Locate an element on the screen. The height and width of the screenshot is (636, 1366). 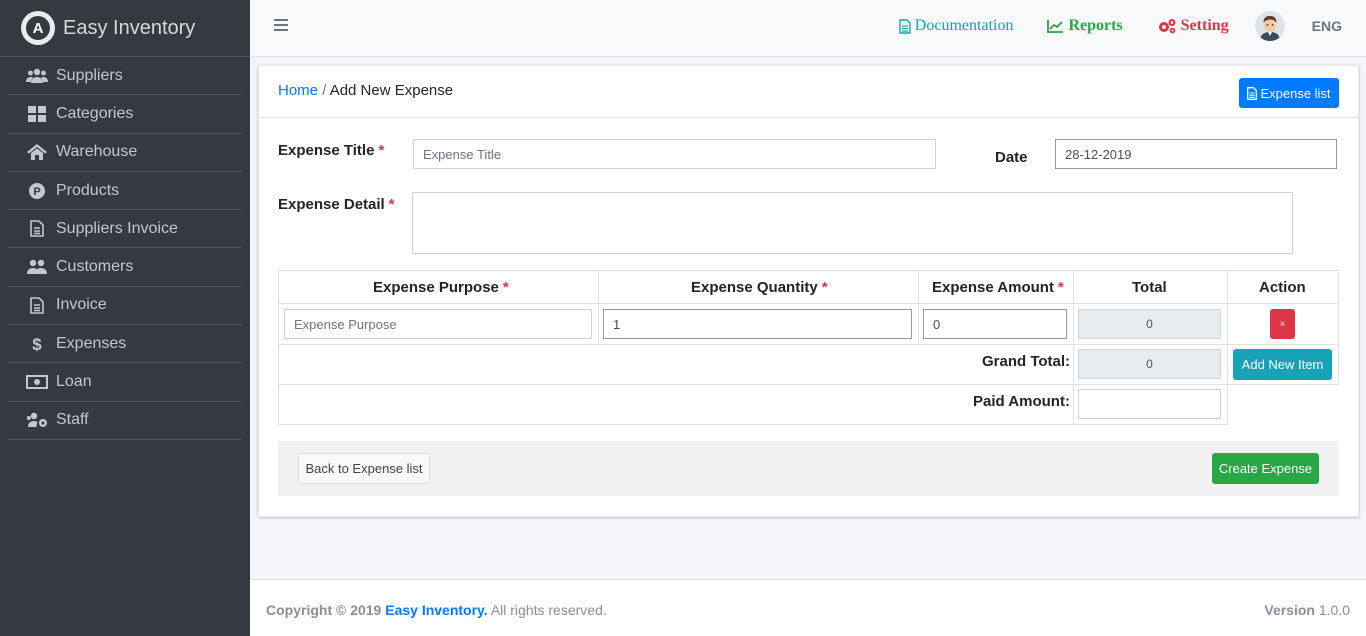
header-expense-quantity: Expense Quantity * is located at coordinates (759, 287).